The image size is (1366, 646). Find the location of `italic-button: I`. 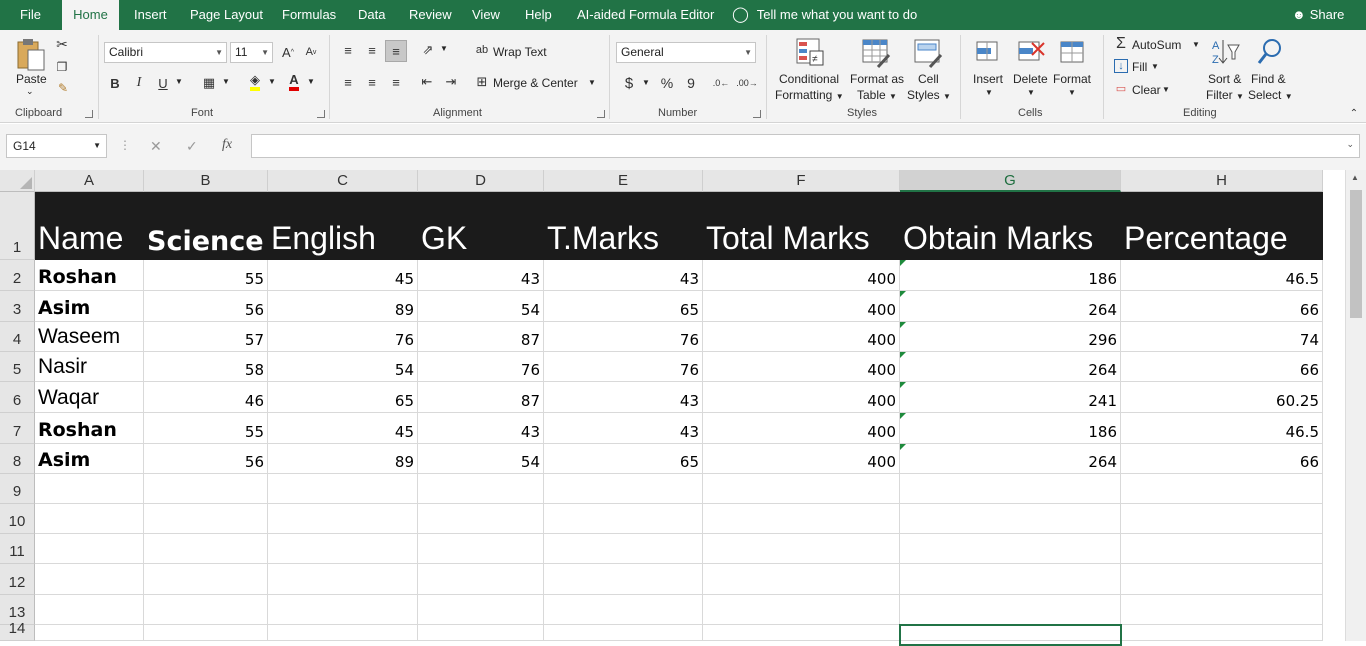

italic-button: I is located at coordinates (139, 83).